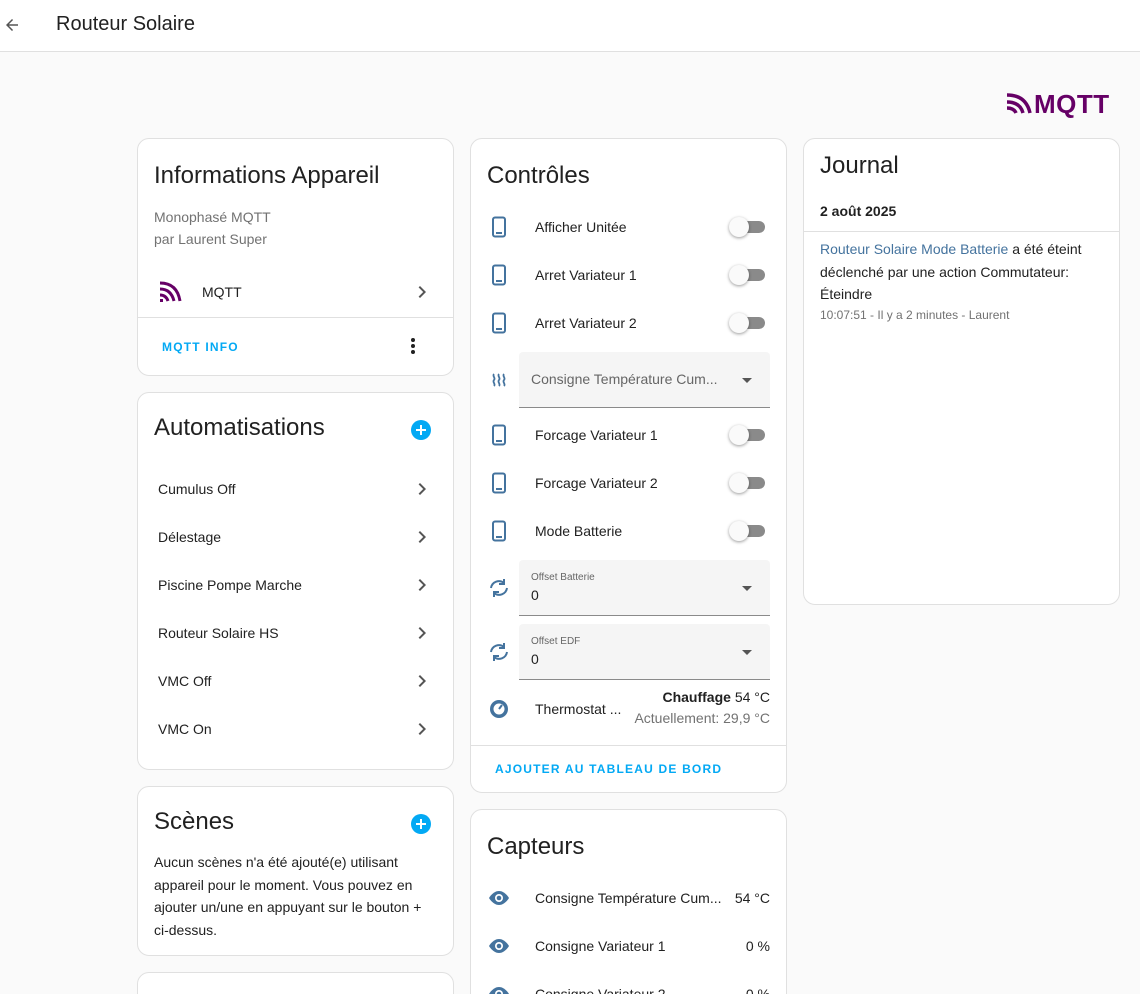  I want to click on mqtt-logo-text: MQTT, so click(1072, 104).